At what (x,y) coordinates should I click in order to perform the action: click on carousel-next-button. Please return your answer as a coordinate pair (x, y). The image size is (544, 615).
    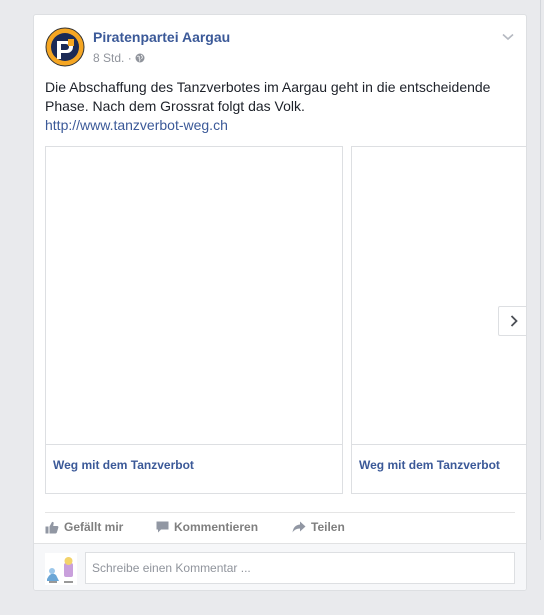
    Looking at the image, I should click on (512, 321).